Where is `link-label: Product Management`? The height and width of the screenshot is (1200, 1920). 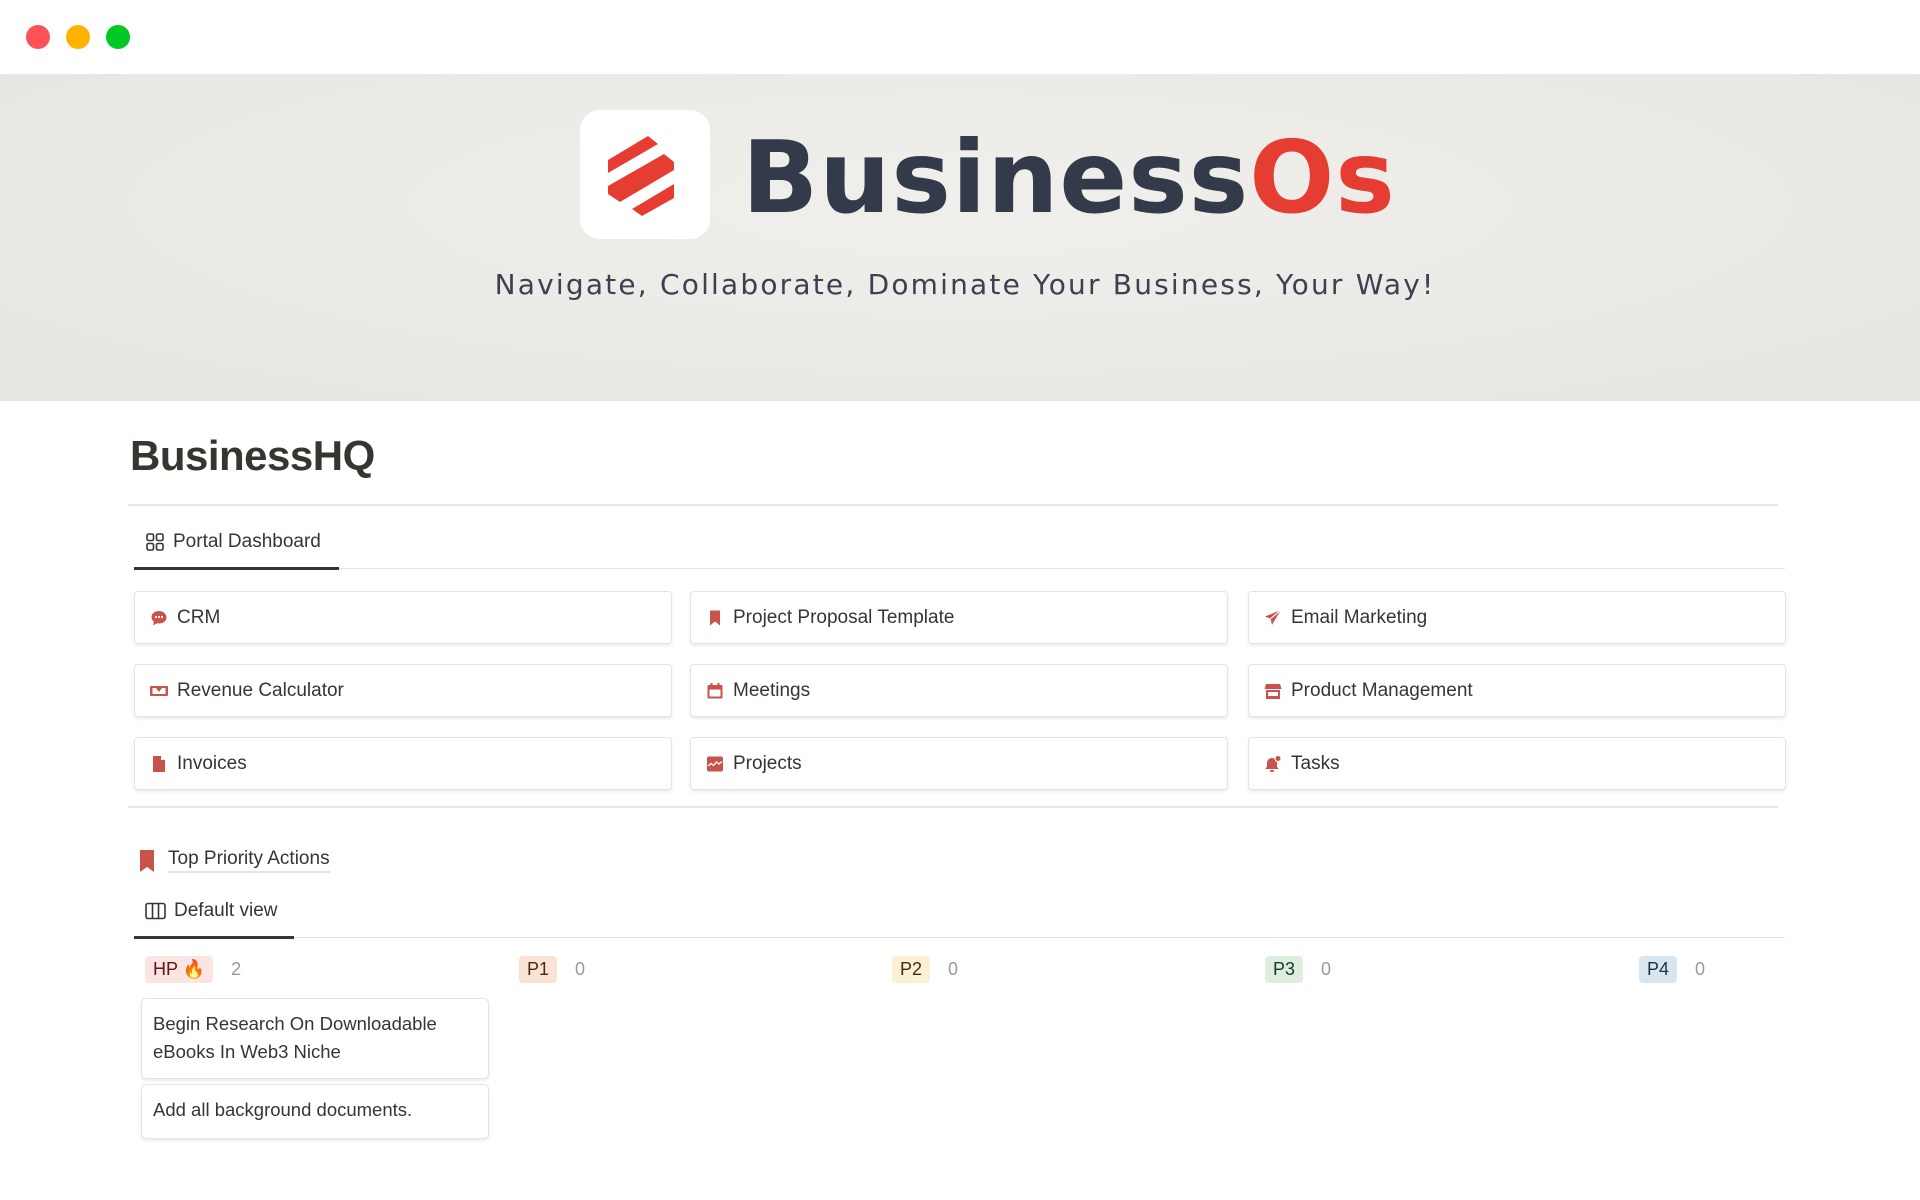
link-label: Product Management is located at coordinates (1382, 690).